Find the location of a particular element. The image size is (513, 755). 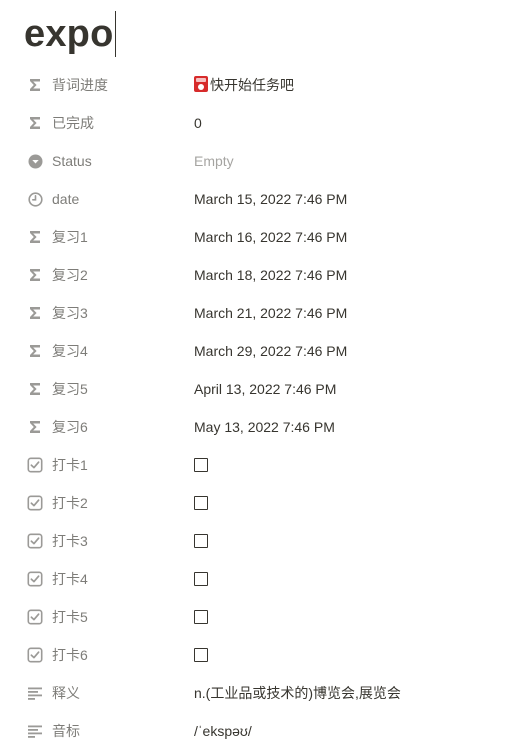

property-row-checkin5: 打卡5 is located at coordinates (256, 617).